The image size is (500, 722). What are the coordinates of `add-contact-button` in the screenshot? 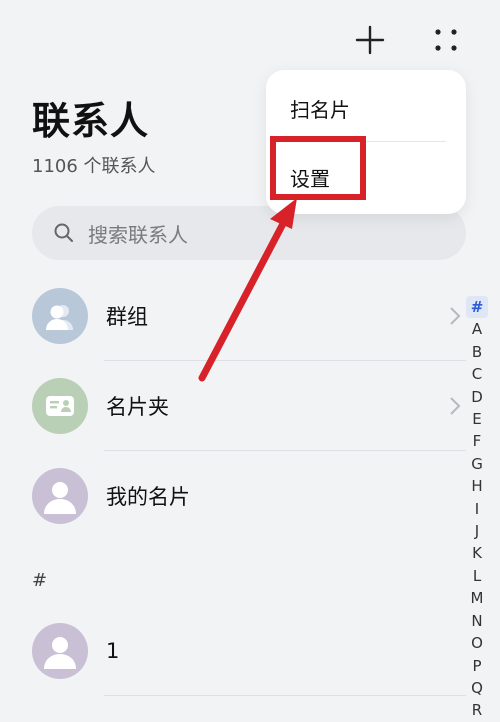 It's located at (370, 40).